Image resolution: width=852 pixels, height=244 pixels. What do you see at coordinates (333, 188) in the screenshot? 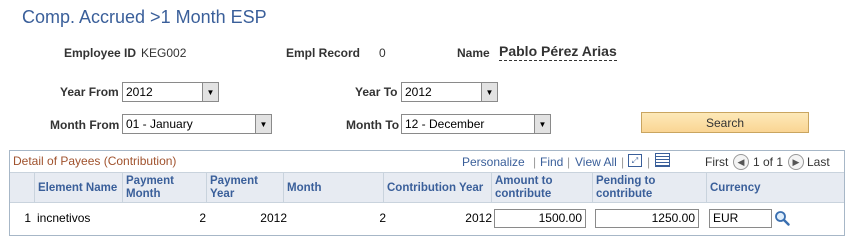
I see `column-header: Month` at bounding box center [333, 188].